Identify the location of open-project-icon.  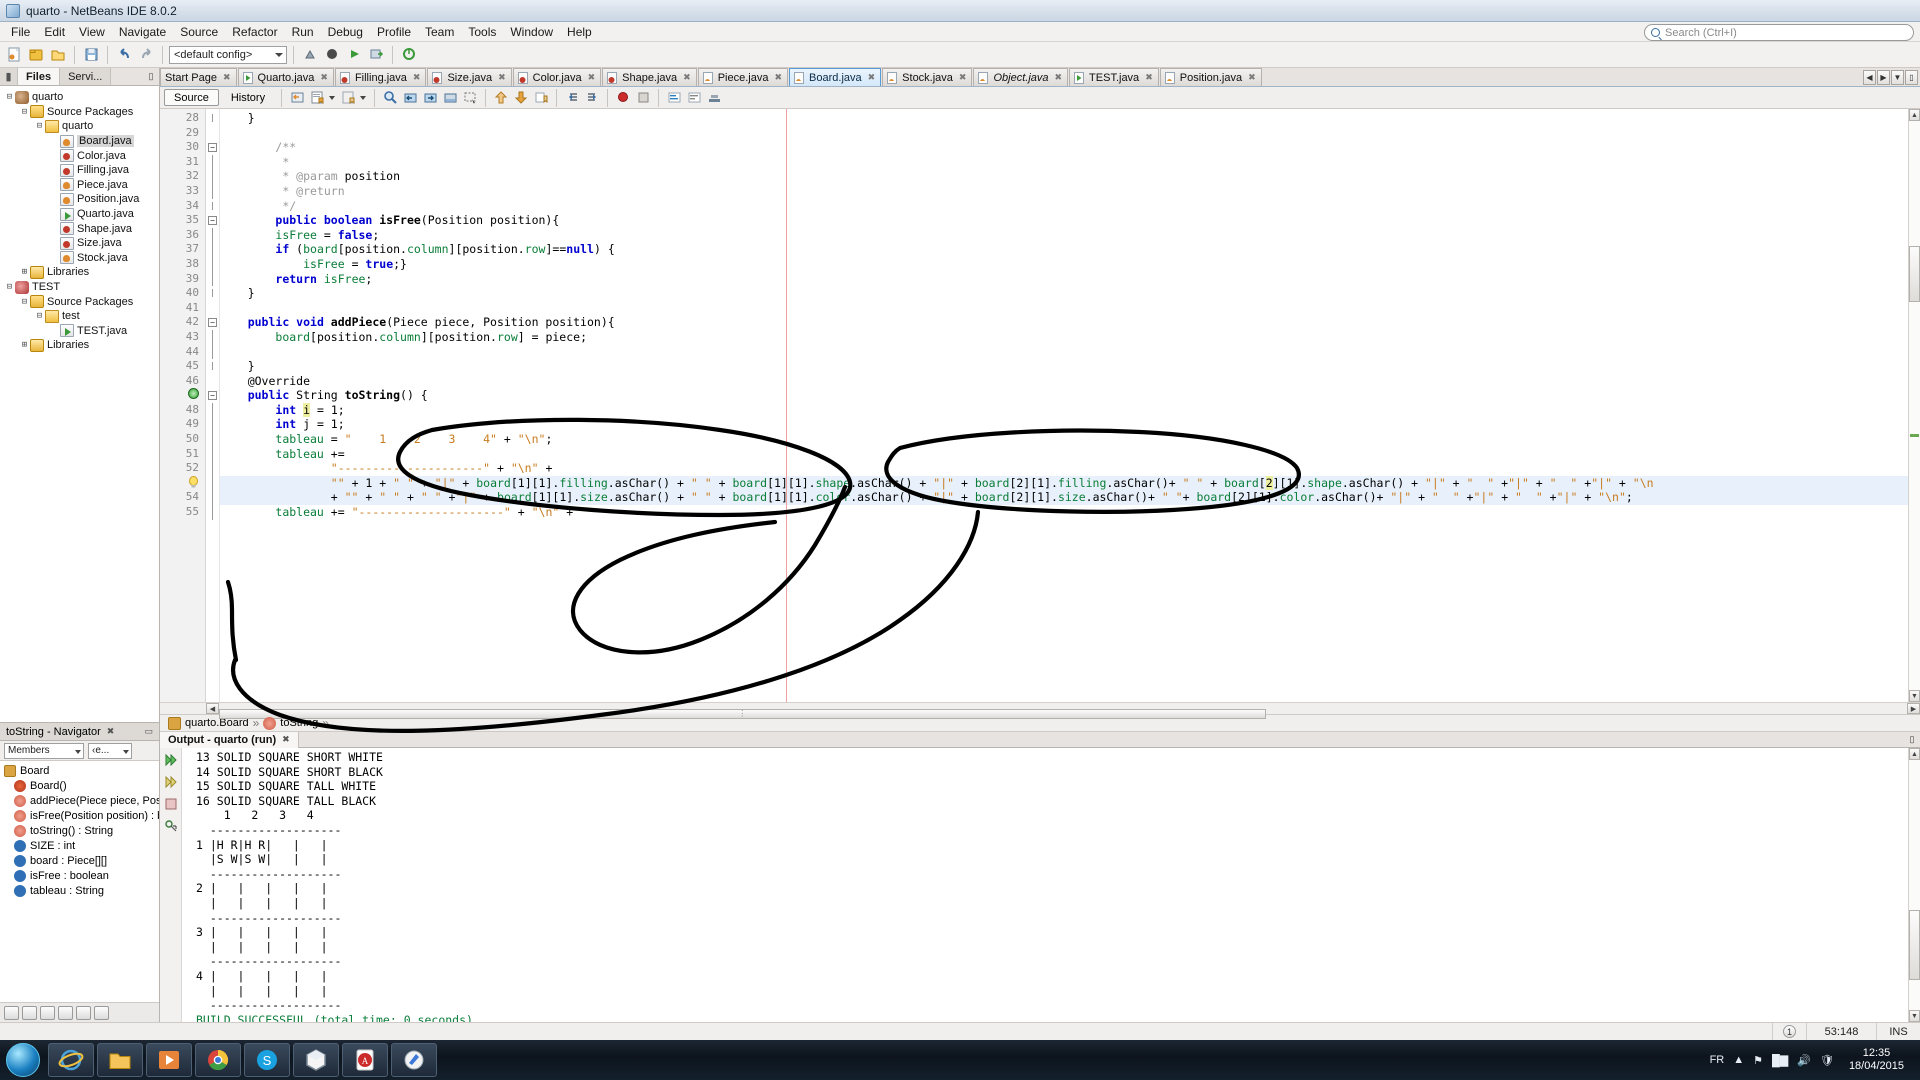
(58, 55).